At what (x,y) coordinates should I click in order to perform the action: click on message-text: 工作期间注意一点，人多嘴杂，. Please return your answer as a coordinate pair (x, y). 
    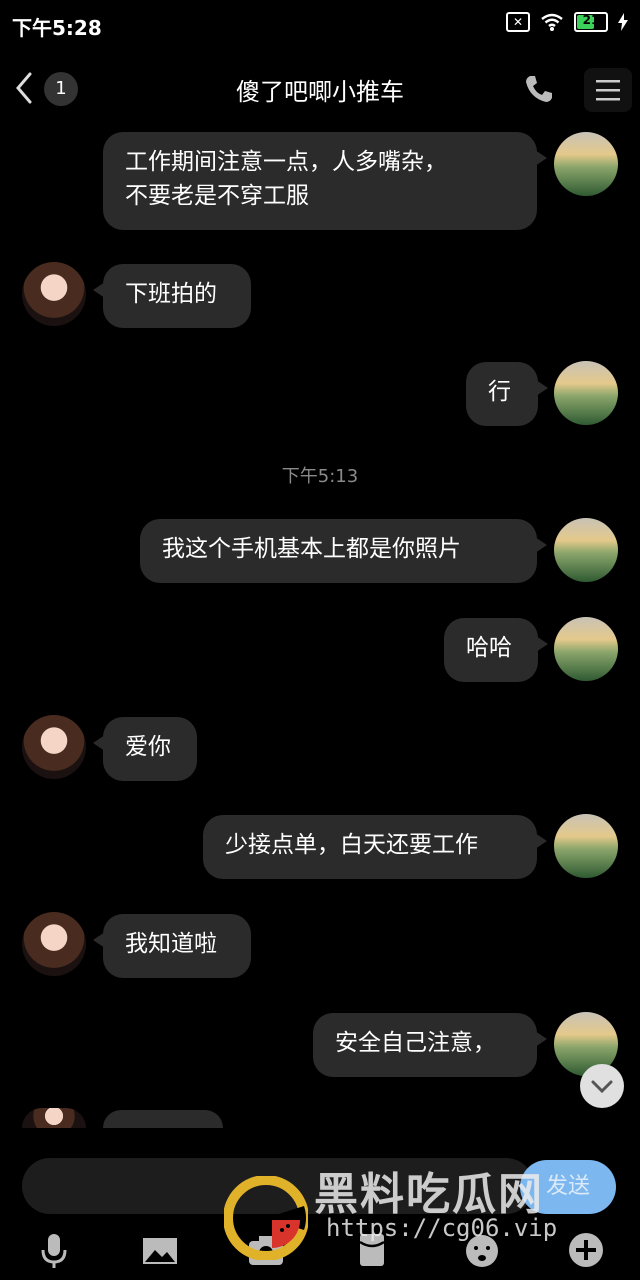
    Looking at the image, I should click on (286, 162).